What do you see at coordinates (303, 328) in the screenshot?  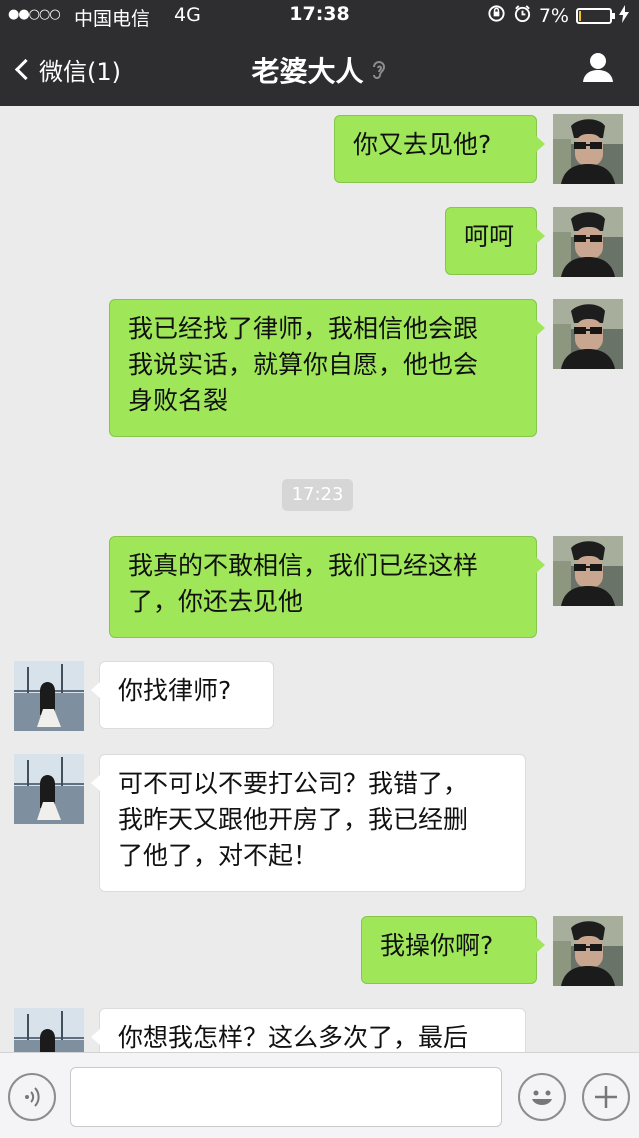 I see `message-line: 我已经找了律师，我相信他会跟` at bounding box center [303, 328].